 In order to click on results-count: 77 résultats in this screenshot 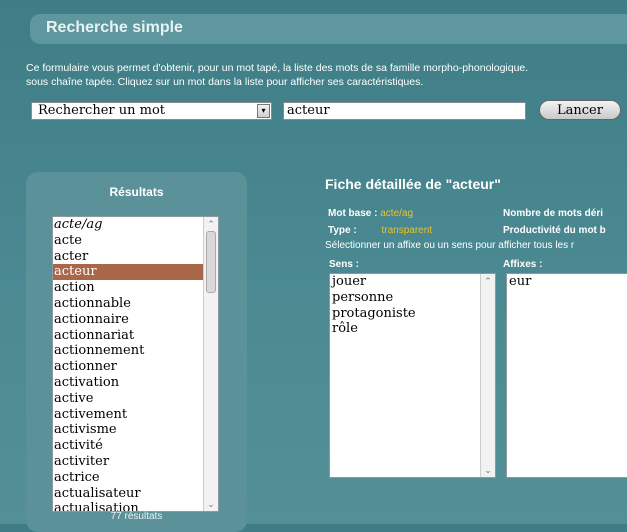, I will do `click(136, 516)`.